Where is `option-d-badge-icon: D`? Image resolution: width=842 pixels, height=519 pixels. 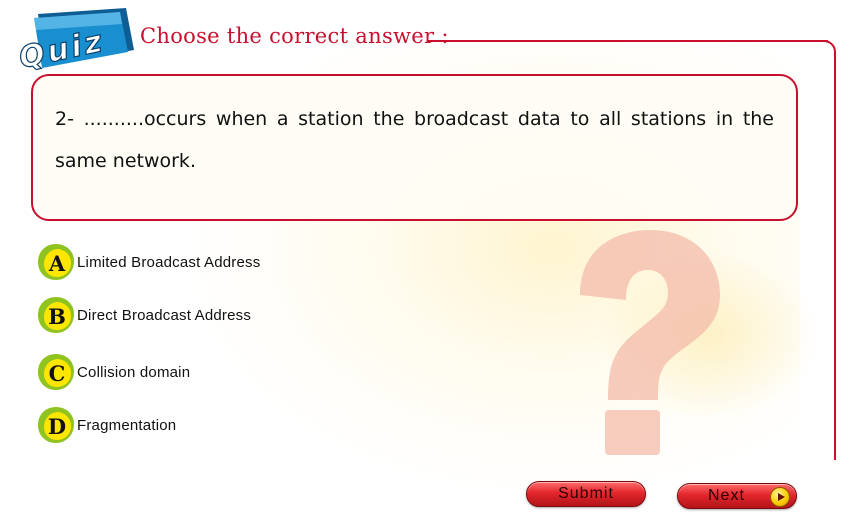 option-d-badge-icon: D is located at coordinates (56, 425).